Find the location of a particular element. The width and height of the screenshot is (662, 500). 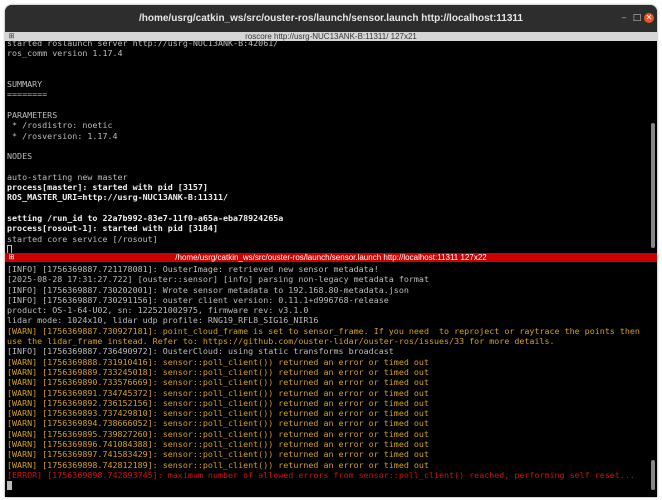

terminal-line: ======== is located at coordinates (27, 94).